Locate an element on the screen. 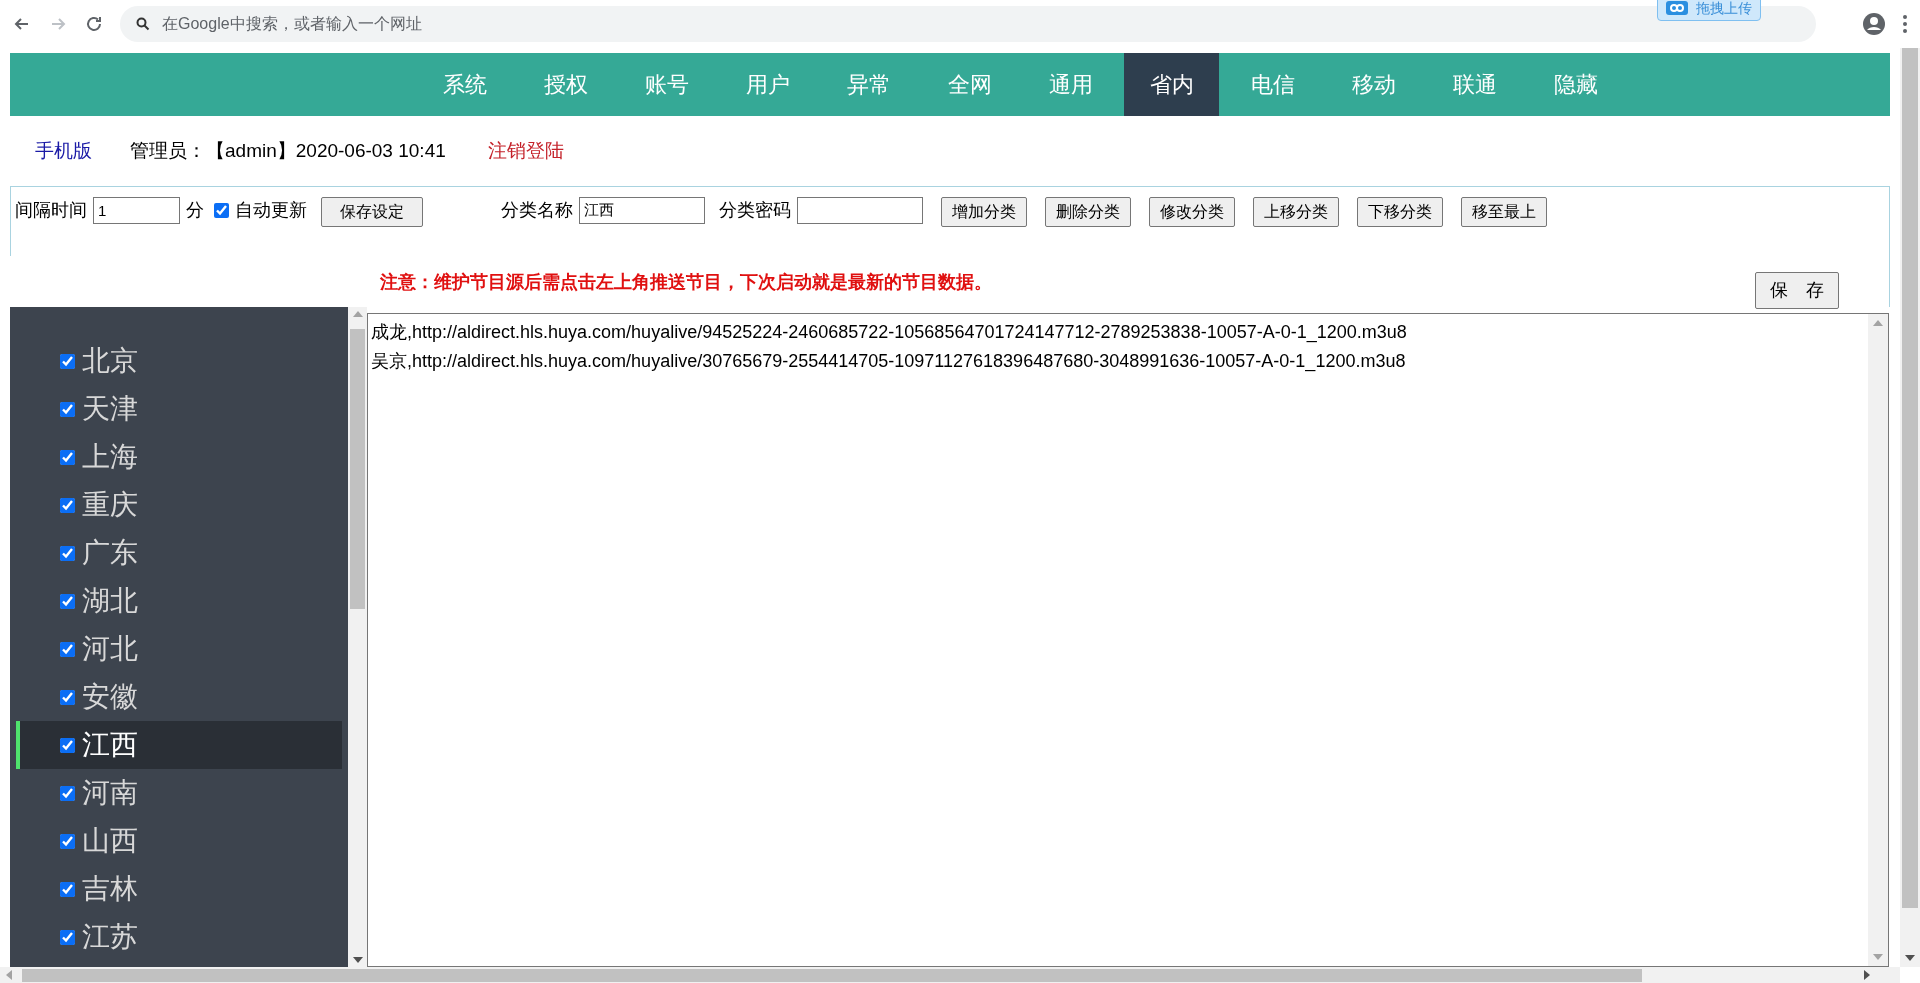 Image resolution: width=1920 pixels, height=983 pixels. province-label: 安徽 is located at coordinates (110, 697).